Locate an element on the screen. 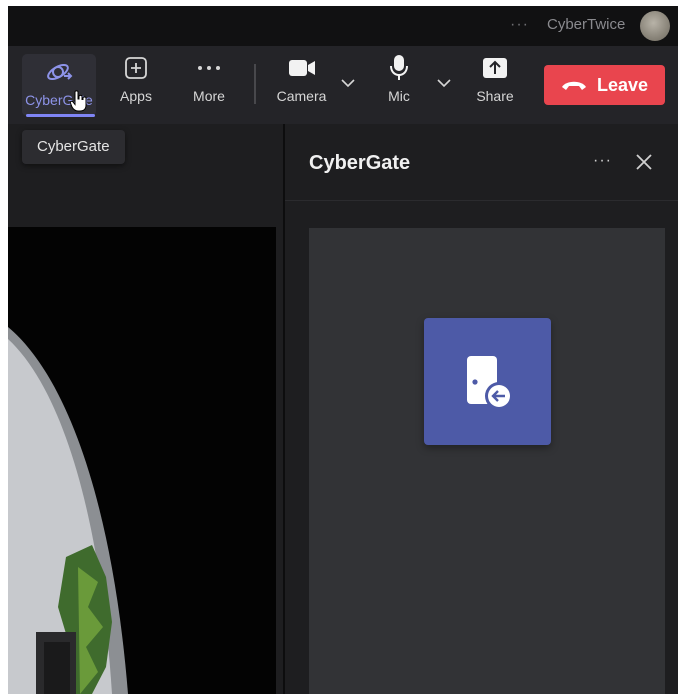  toolbar-apps-button: Apps is located at coordinates (136, 82).